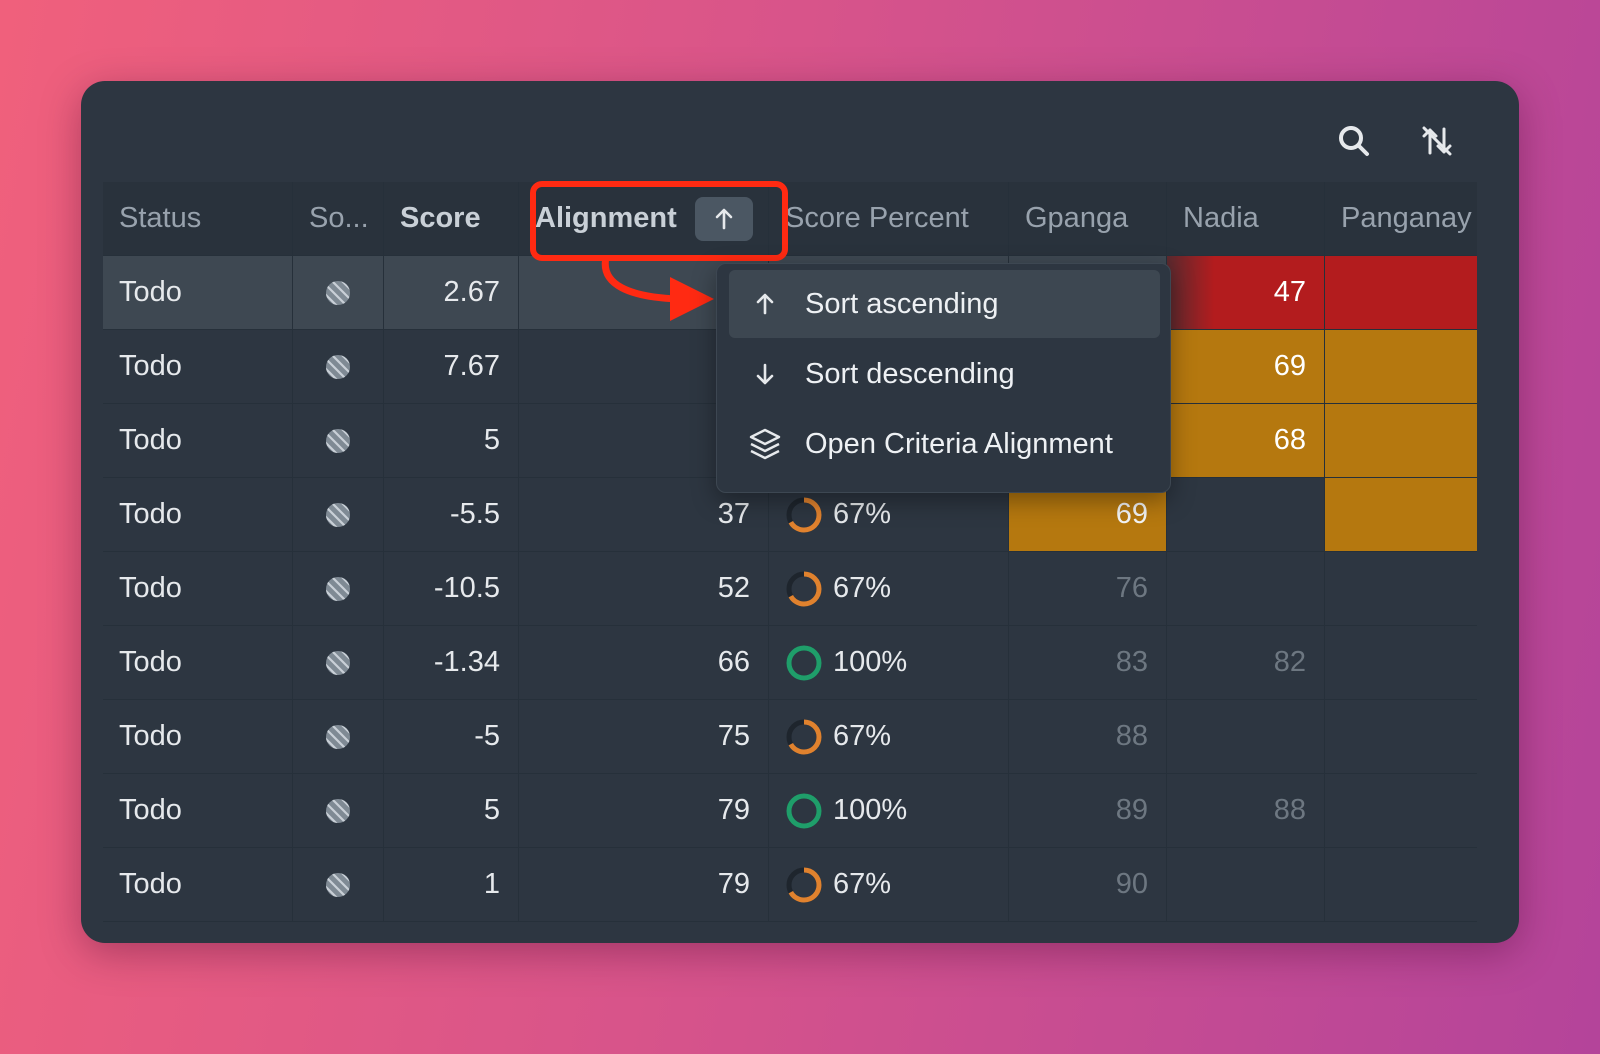 This screenshot has width=1600, height=1054. I want to click on header-status: Status, so click(198, 219).